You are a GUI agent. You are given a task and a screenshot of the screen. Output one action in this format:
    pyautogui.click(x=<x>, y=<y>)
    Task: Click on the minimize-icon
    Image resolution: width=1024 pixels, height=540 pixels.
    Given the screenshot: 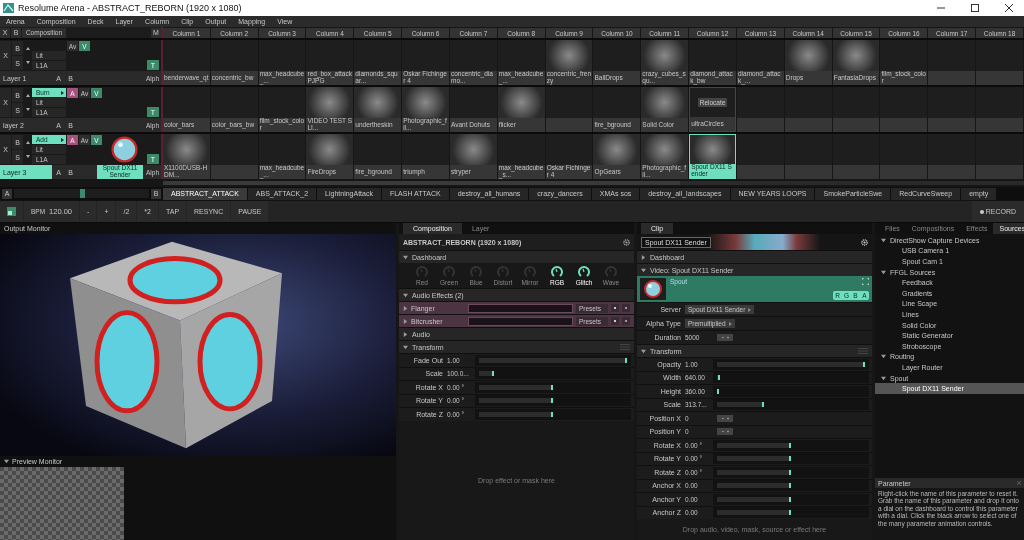 What is the action you would take?
    pyautogui.click(x=941, y=8)
    